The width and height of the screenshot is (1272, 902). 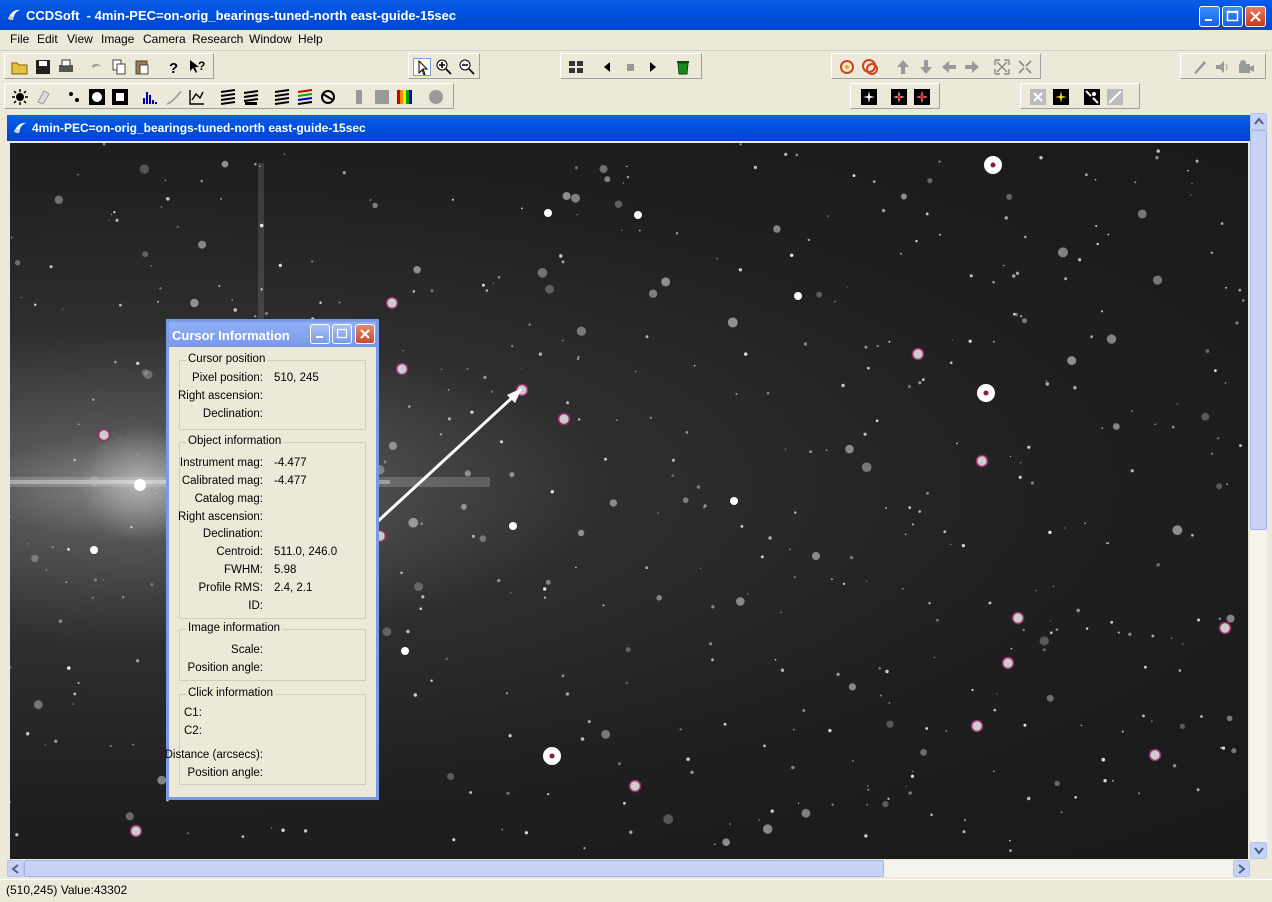 I want to click on paste-icon, so click(x=142, y=67).